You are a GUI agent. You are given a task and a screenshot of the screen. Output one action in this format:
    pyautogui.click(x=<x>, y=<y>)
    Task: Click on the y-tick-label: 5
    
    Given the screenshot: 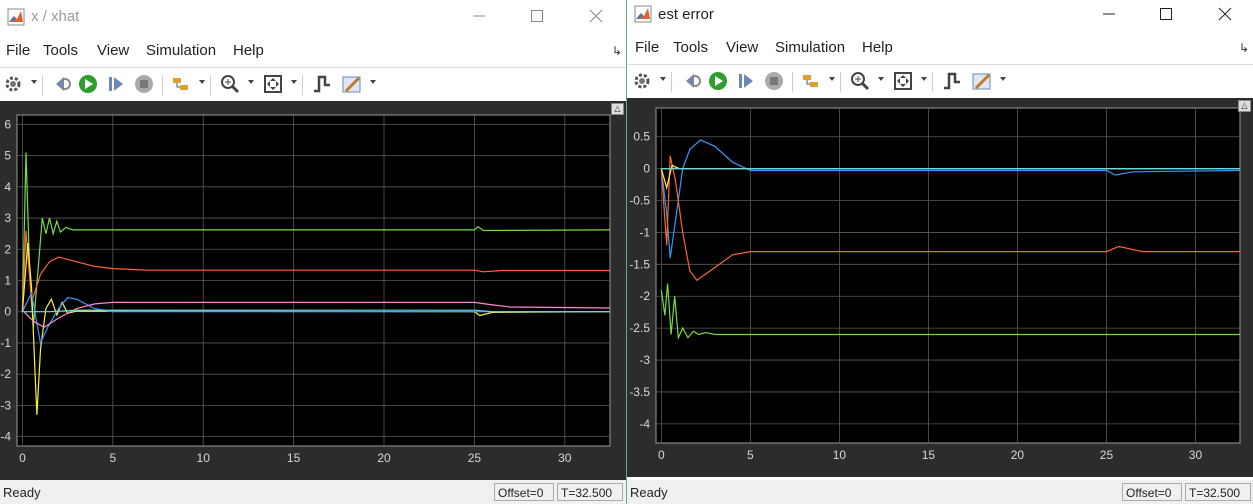 What is the action you would take?
    pyautogui.click(x=7, y=156)
    